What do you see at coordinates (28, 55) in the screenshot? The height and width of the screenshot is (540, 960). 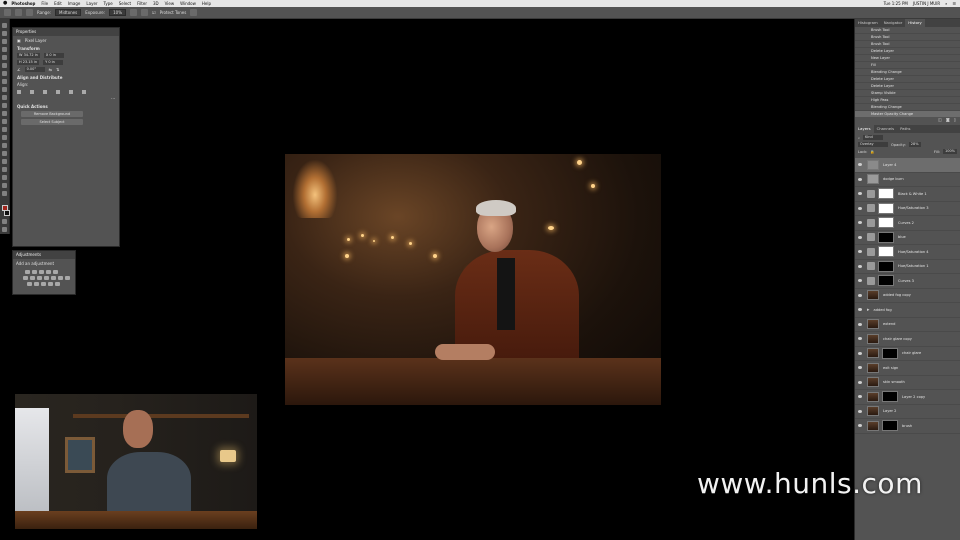 I see `width-input: W 34.72 in` at bounding box center [28, 55].